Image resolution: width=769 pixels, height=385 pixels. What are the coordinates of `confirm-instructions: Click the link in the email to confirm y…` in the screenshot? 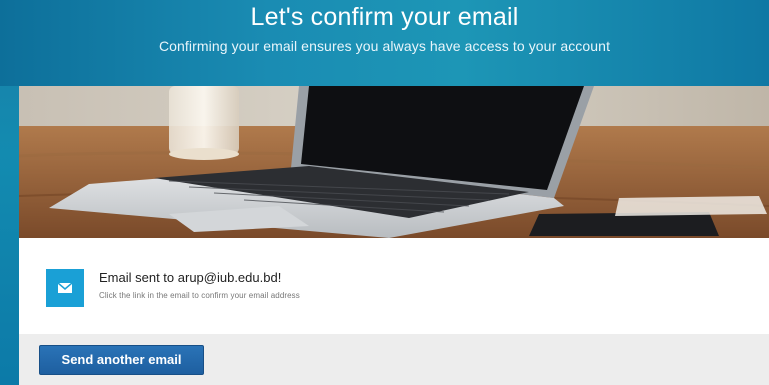 It's located at (199, 295).